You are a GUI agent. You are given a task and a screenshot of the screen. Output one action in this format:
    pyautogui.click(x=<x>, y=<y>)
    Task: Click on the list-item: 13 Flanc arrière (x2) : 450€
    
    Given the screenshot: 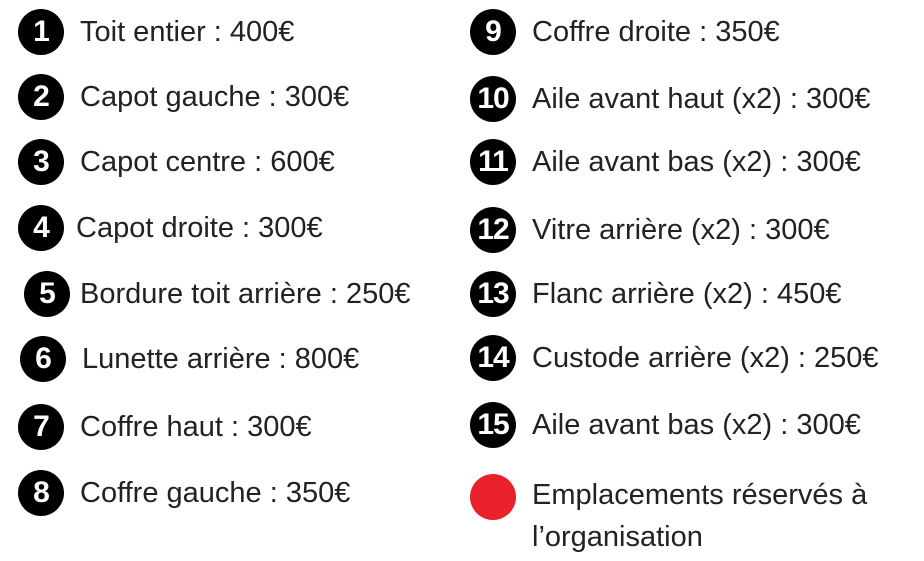 What is the action you would take?
    pyautogui.click(x=655, y=294)
    